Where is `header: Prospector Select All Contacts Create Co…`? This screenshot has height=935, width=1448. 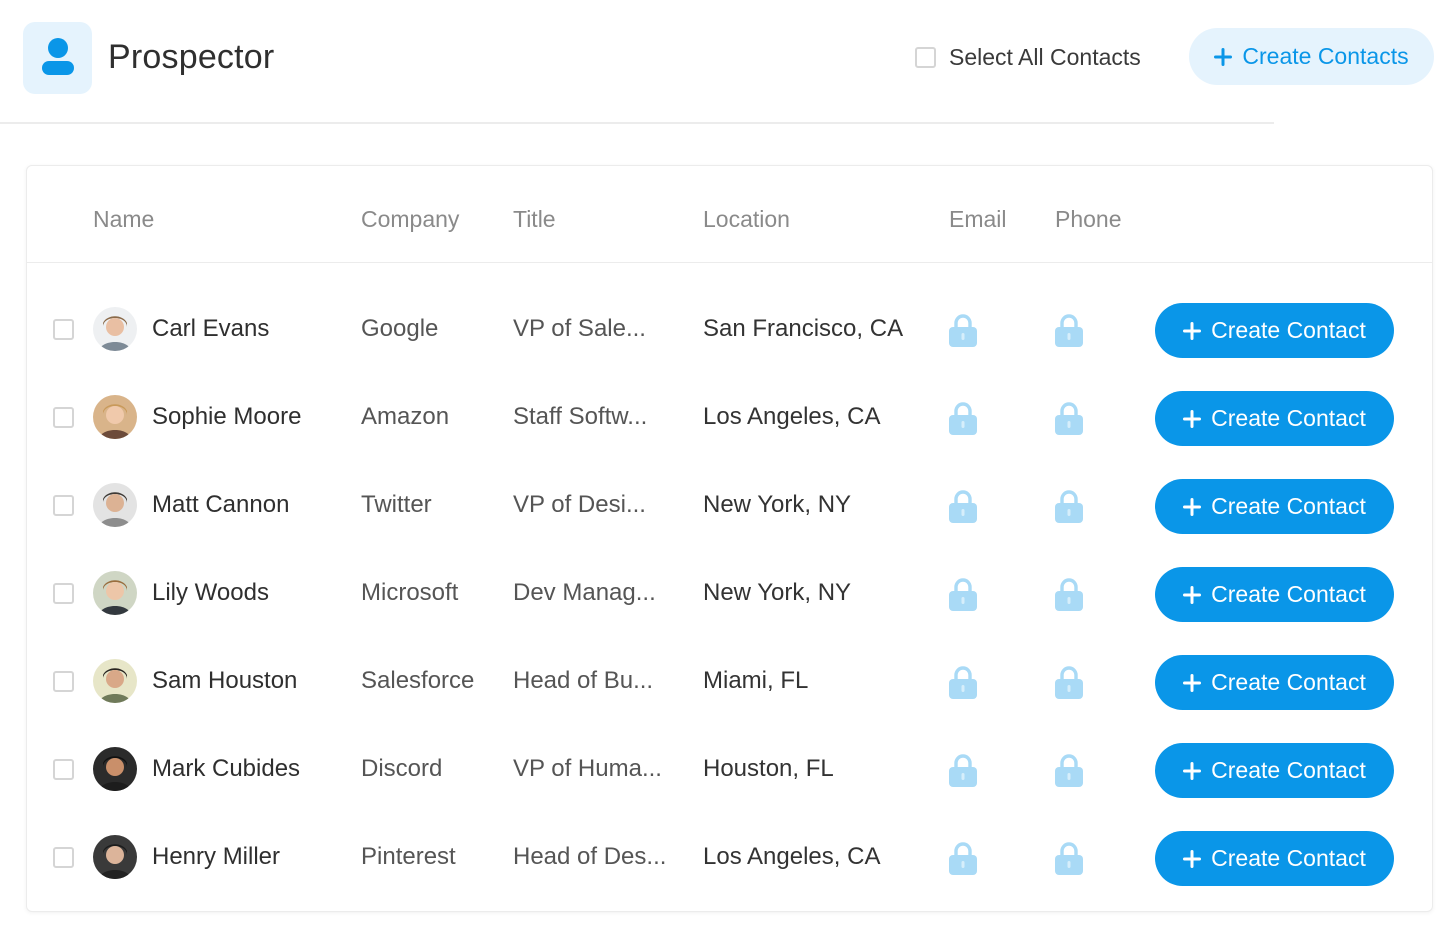
header: Prospector Select All Contacts Create Co… is located at coordinates (724, 62).